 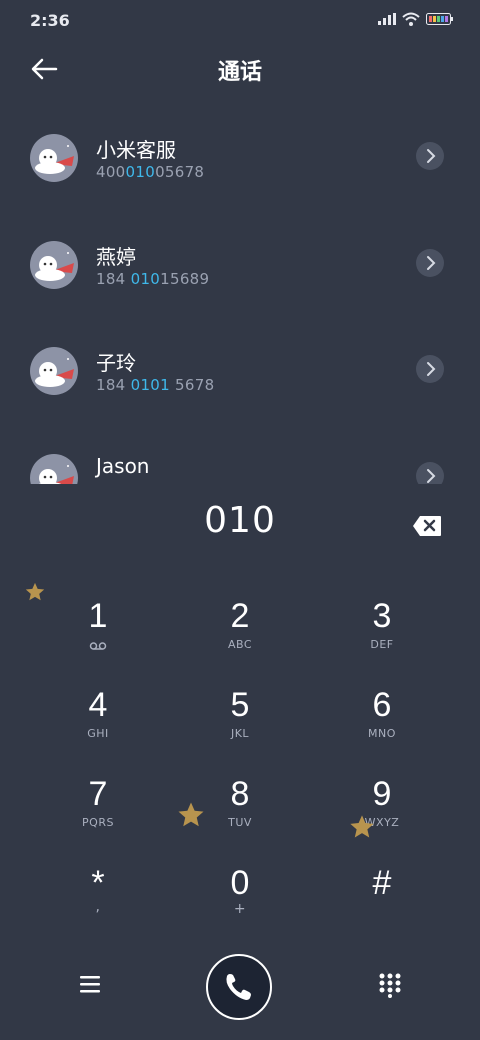 I want to click on key-letters: JKL, so click(x=240, y=733).